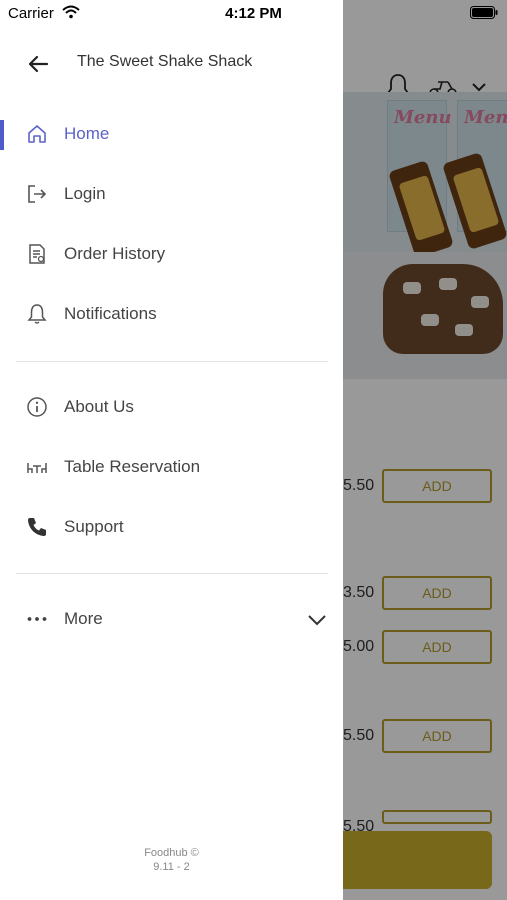 The height and width of the screenshot is (900, 507). I want to click on nav-item-support: Support, so click(171, 527).